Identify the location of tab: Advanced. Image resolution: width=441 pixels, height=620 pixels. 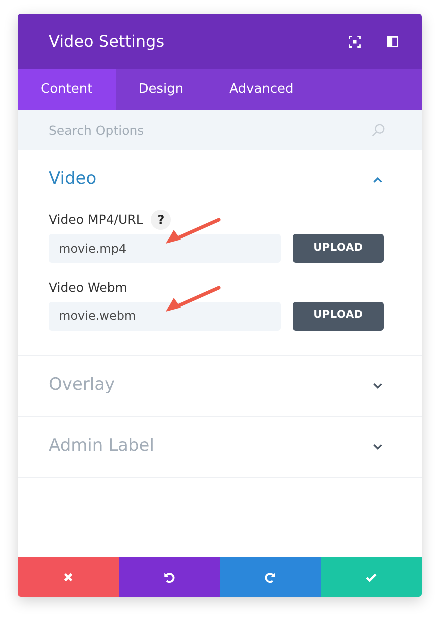
(261, 89).